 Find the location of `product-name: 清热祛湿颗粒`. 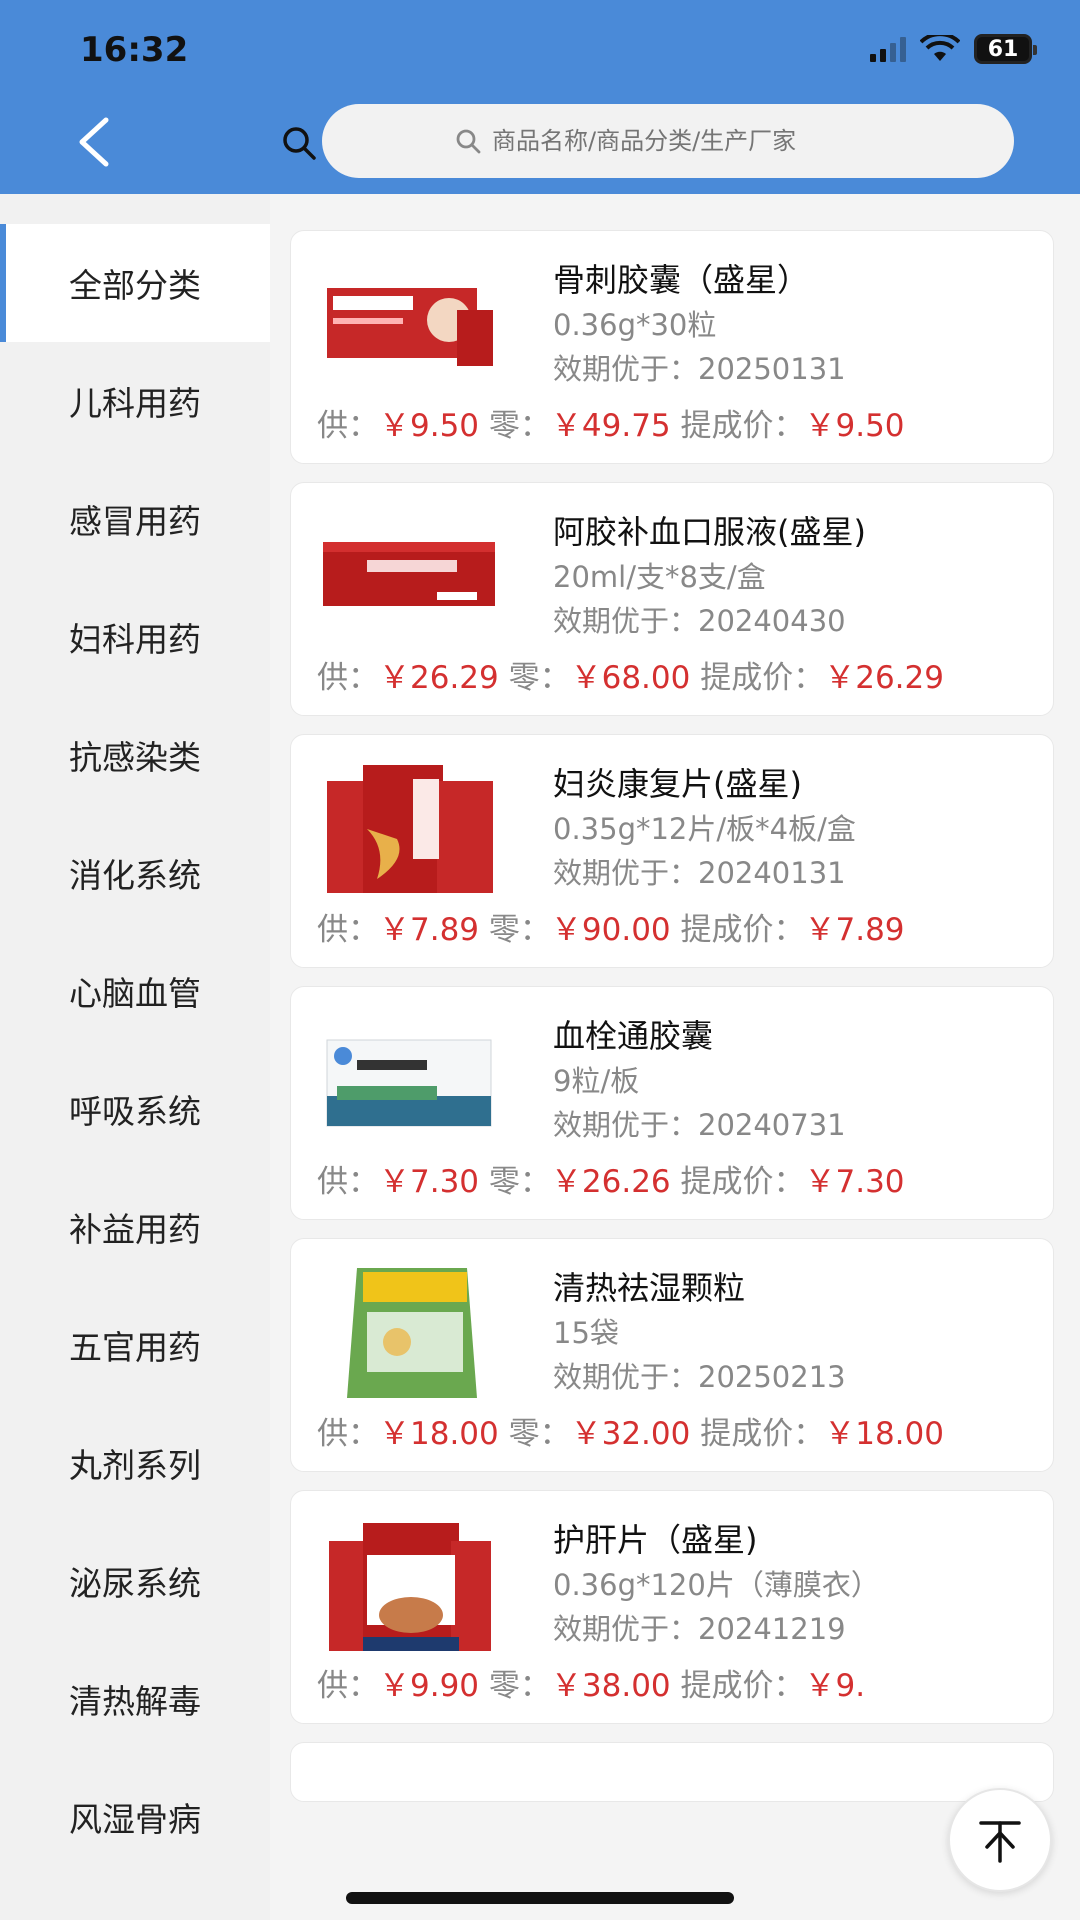

product-name: 清热祛湿颗粒 is located at coordinates (649, 1288).